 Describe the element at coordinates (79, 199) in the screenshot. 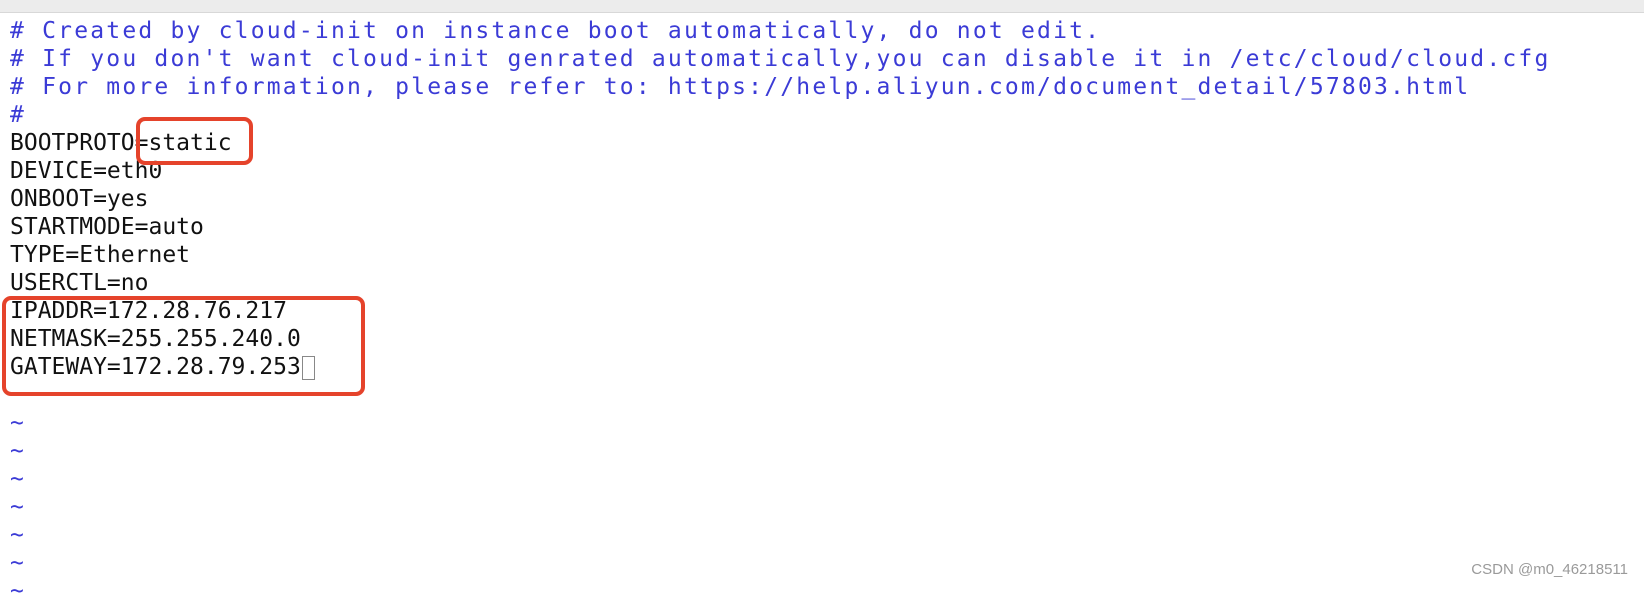

I see `config-line-onboot: ONBOOT=yes` at that location.